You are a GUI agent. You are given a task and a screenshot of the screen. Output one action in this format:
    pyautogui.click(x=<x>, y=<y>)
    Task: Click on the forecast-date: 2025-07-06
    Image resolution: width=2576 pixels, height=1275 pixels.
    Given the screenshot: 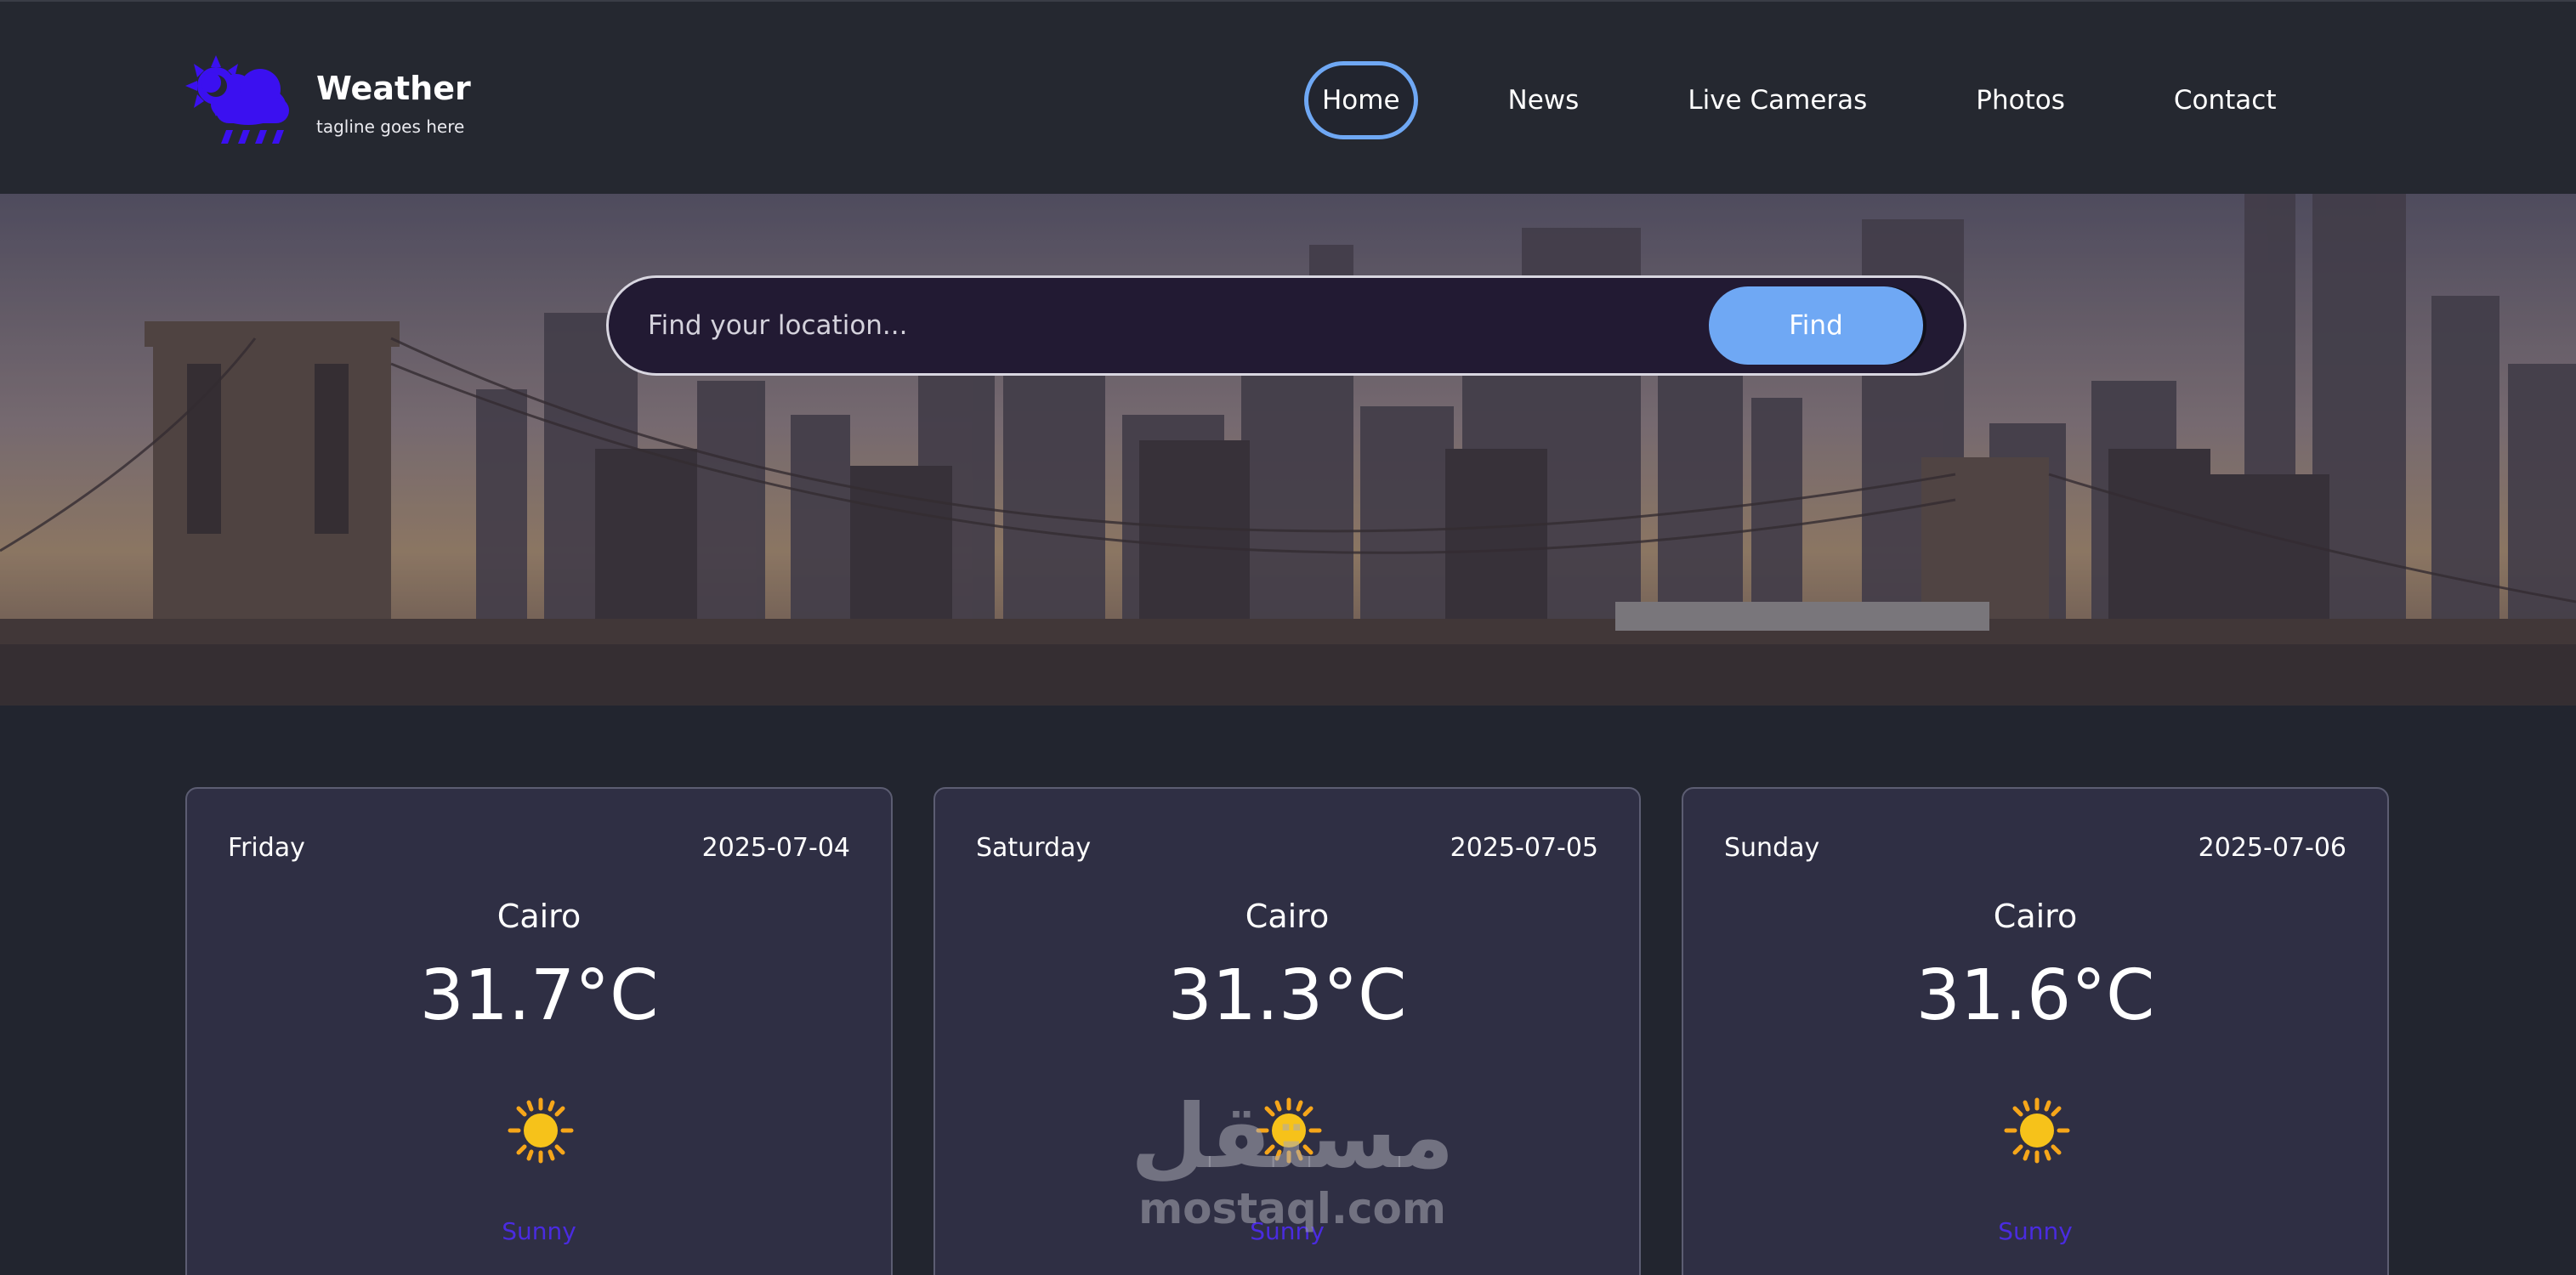 What is the action you would take?
    pyautogui.click(x=2272, y=848)
    